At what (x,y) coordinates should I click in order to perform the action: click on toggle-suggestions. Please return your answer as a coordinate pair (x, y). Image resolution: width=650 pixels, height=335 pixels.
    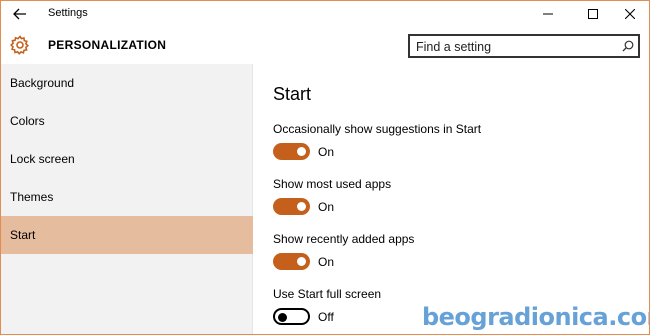
    Looking at the image, I should click on (291, 151).